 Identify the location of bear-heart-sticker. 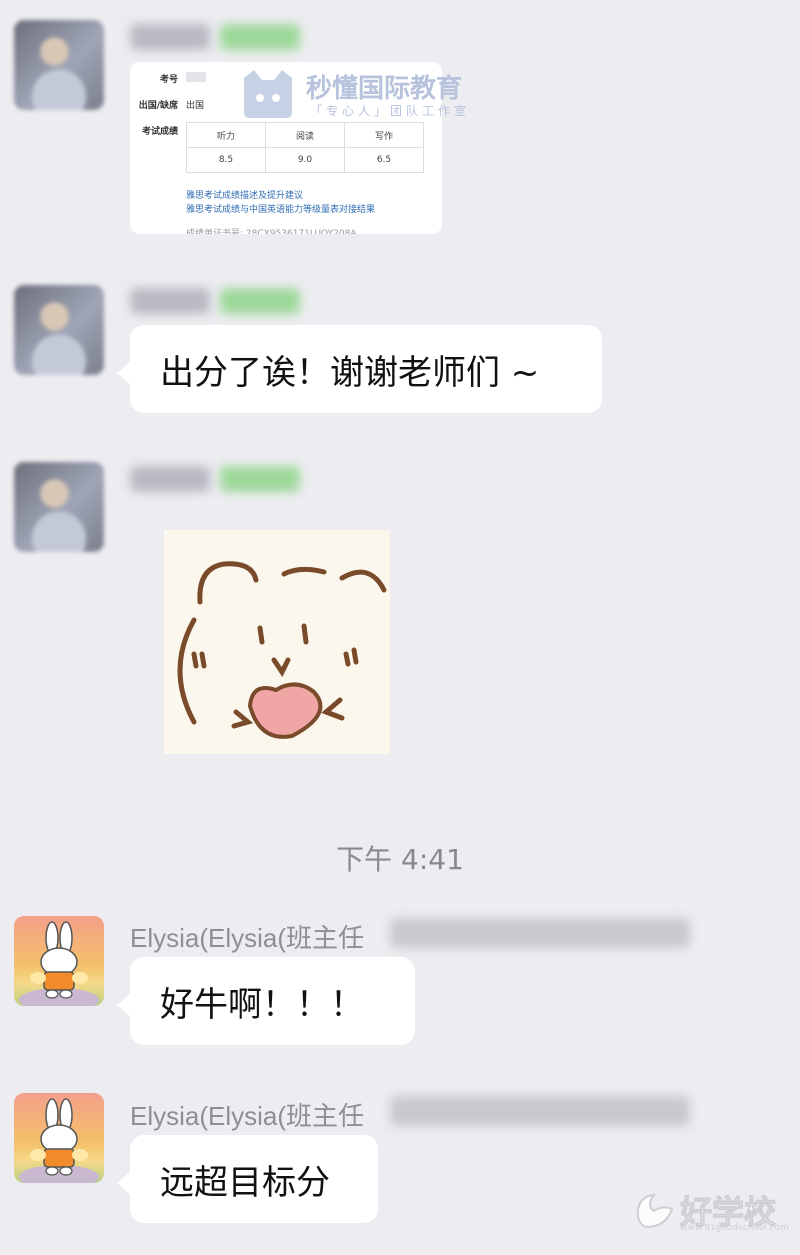
(277, 642).